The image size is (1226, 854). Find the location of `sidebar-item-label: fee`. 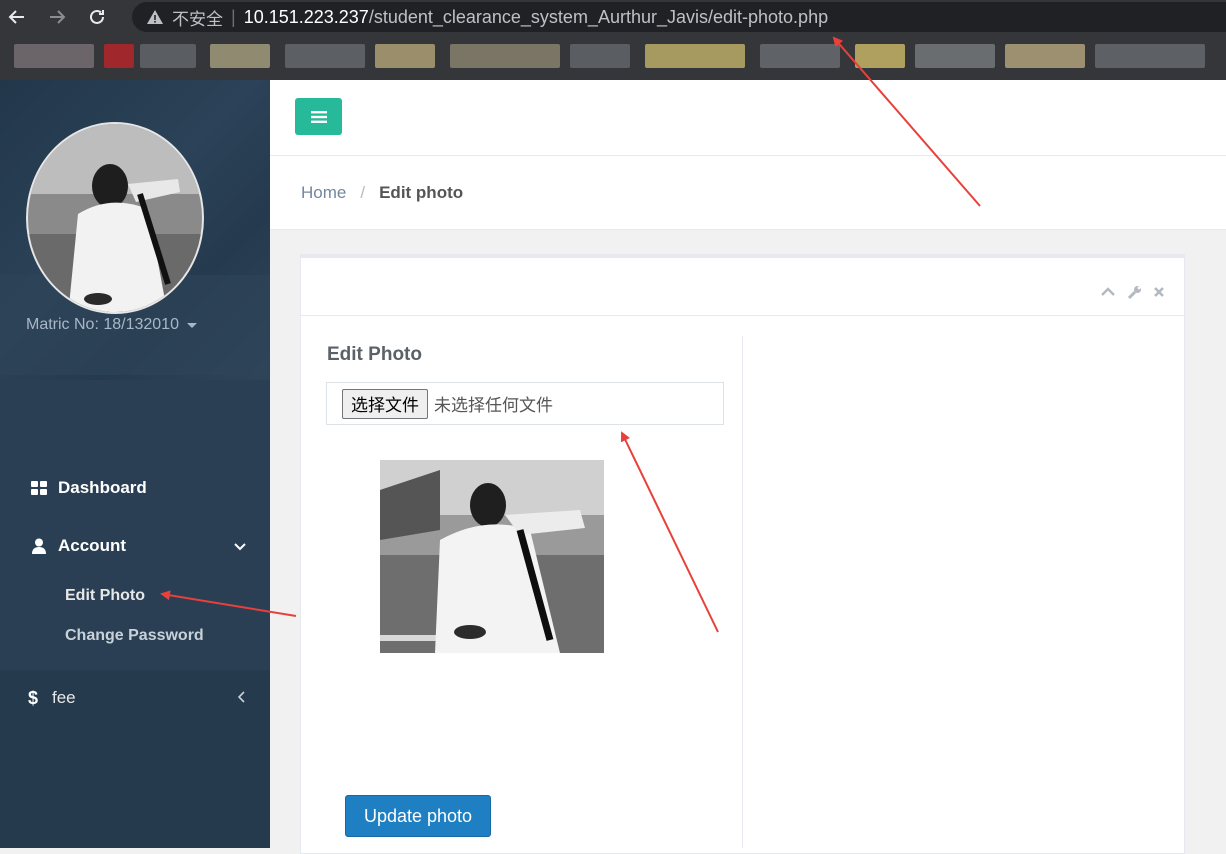

sidebar-item-label: fee is located at coordinates (64, 697).